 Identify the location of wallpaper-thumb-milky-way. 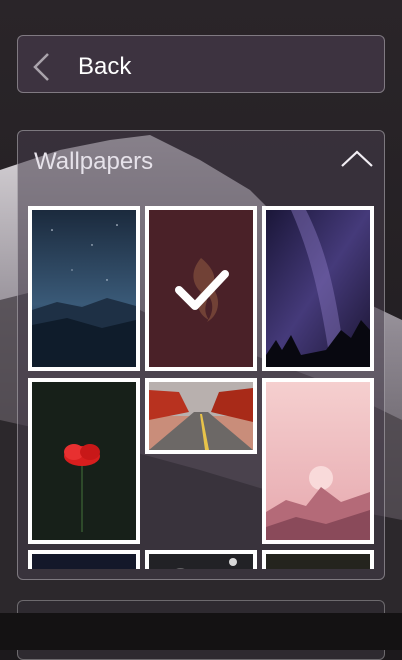
(318, 288).